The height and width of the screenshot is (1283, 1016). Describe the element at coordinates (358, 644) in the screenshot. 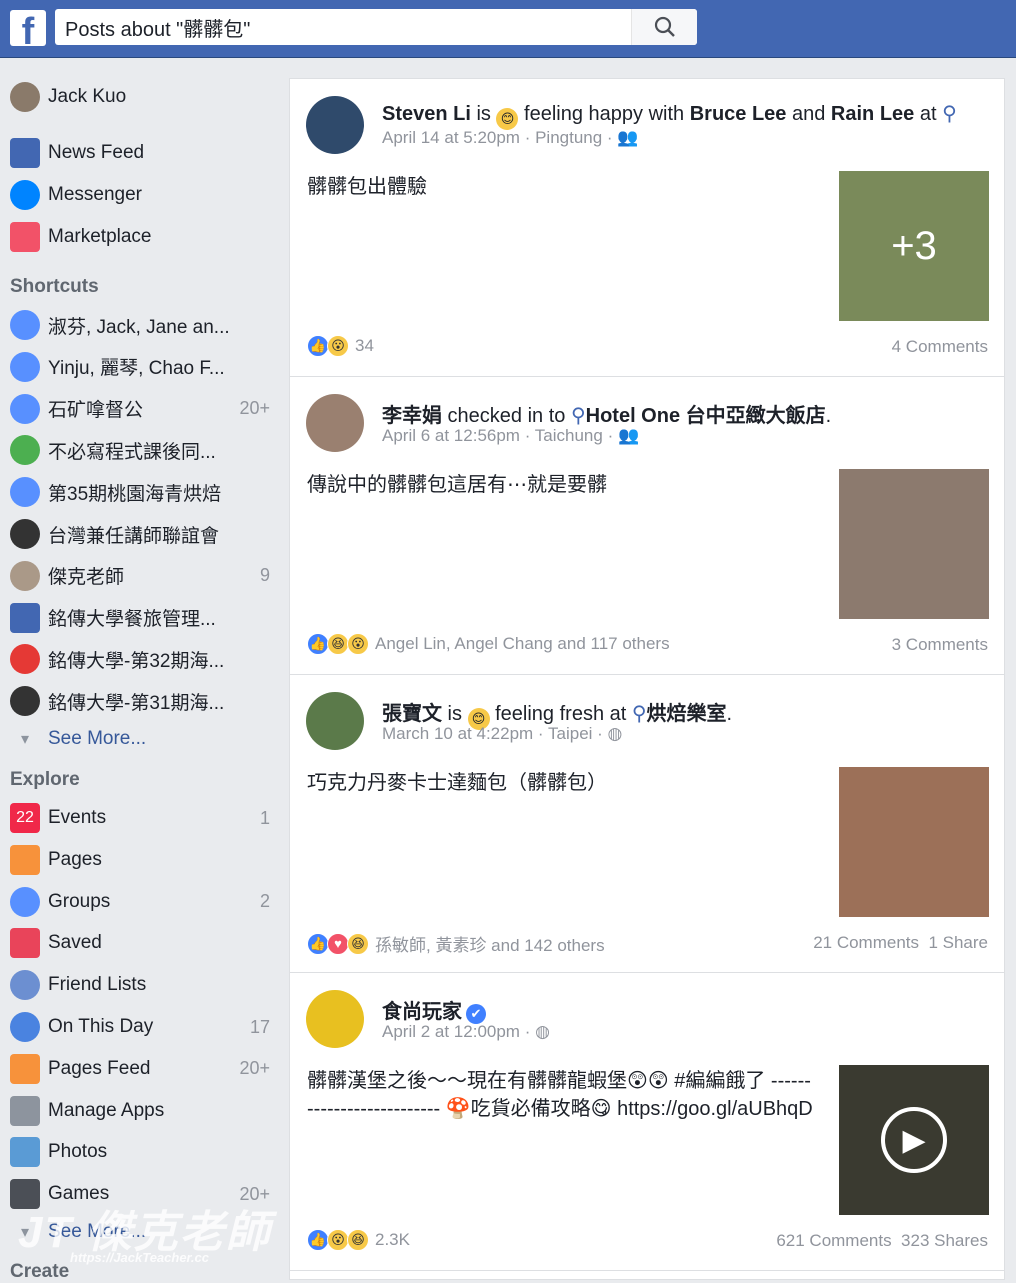

I see `wow-reaction-icon: 😮` at that location.